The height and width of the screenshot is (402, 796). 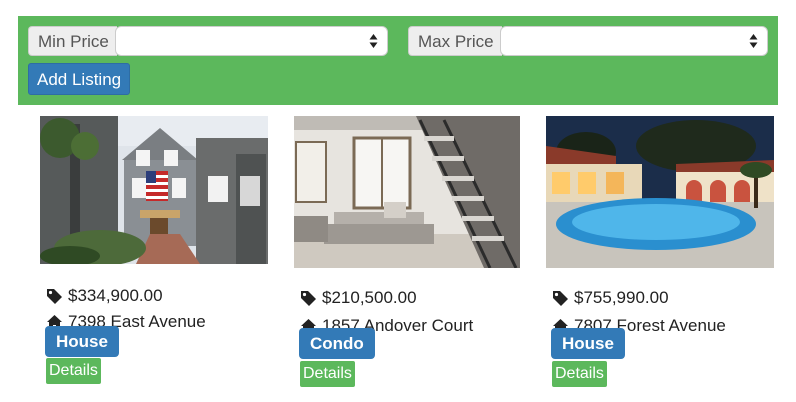 I want to click on min-price-group: Min Price, so click(x=208, y=41).